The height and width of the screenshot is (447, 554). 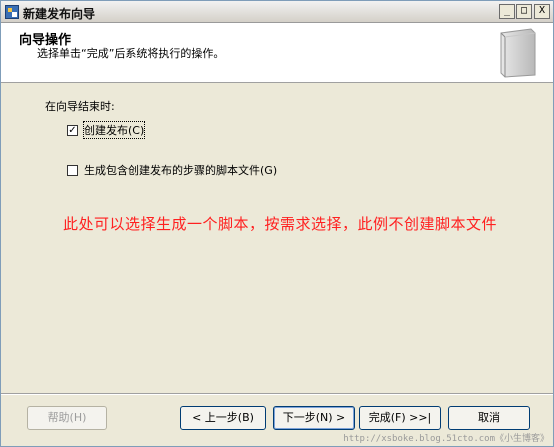 What do you see at coordinates (277, 394) in the screenshot?
I see `footer-divider` at bounding box center [277, 394].